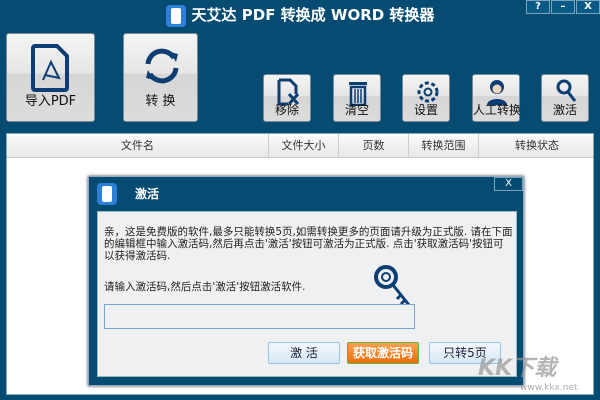 The image size is (600, 400). What do you see at coordinates (357, 98) in the screenshot?
I see `clear-button: 清空` at bounding box center [357, 98].